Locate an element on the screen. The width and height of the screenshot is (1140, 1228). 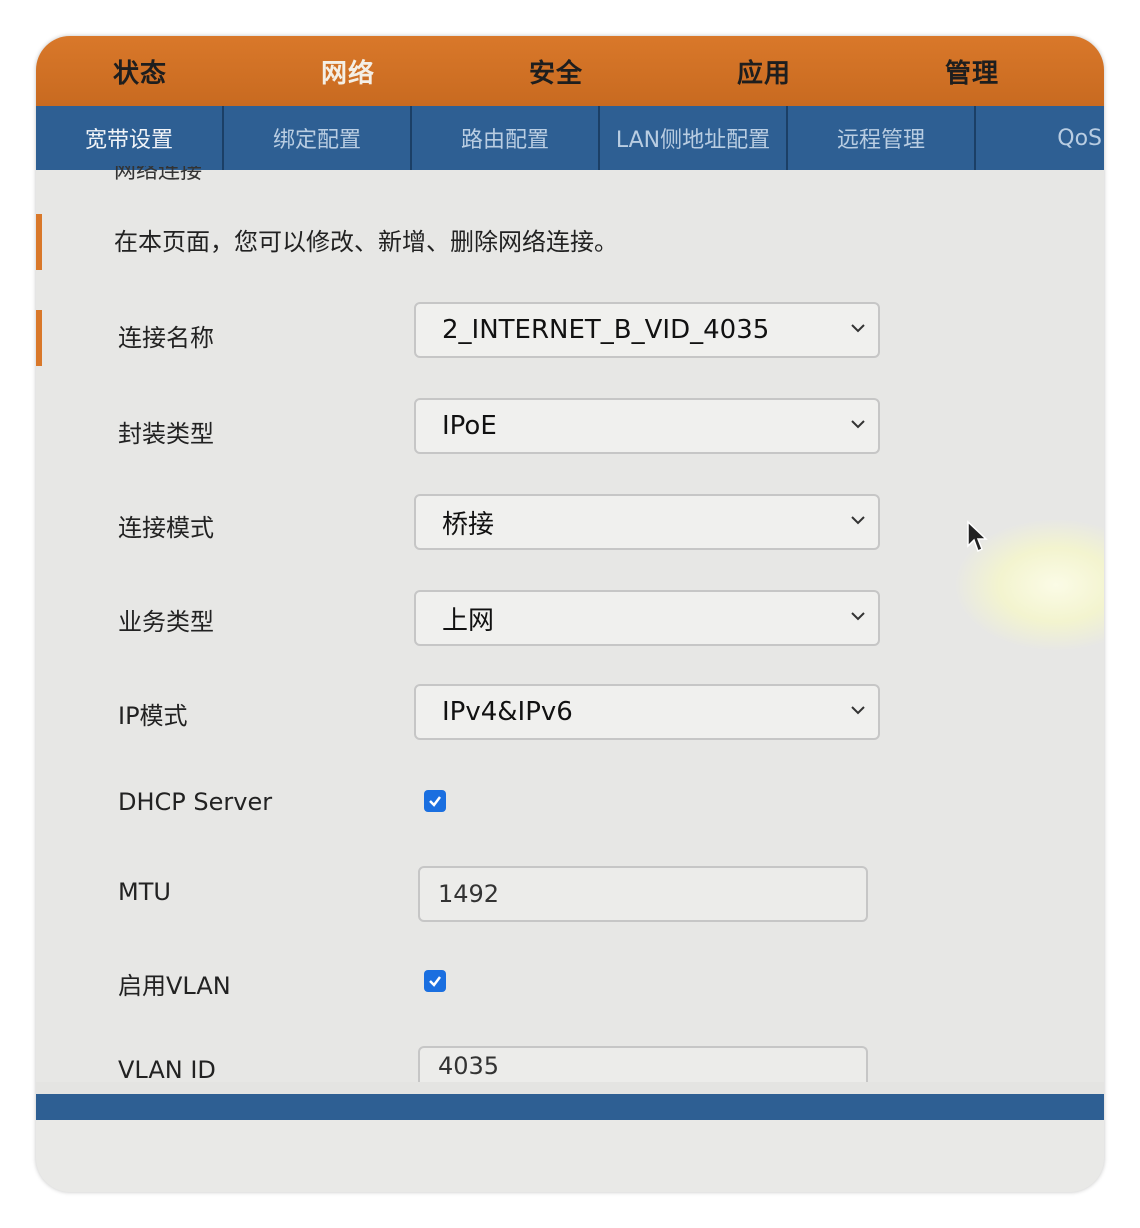
dhcp-server-label: DHCP Server is located at coordinates (195, 802).